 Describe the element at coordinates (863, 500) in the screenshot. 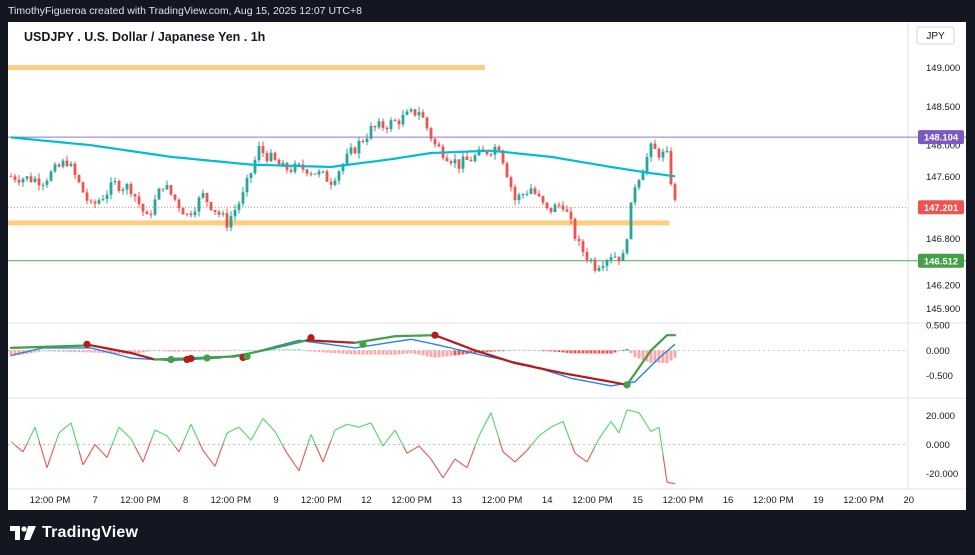

I see `time-tick-label: 12:00 PM` at that location.